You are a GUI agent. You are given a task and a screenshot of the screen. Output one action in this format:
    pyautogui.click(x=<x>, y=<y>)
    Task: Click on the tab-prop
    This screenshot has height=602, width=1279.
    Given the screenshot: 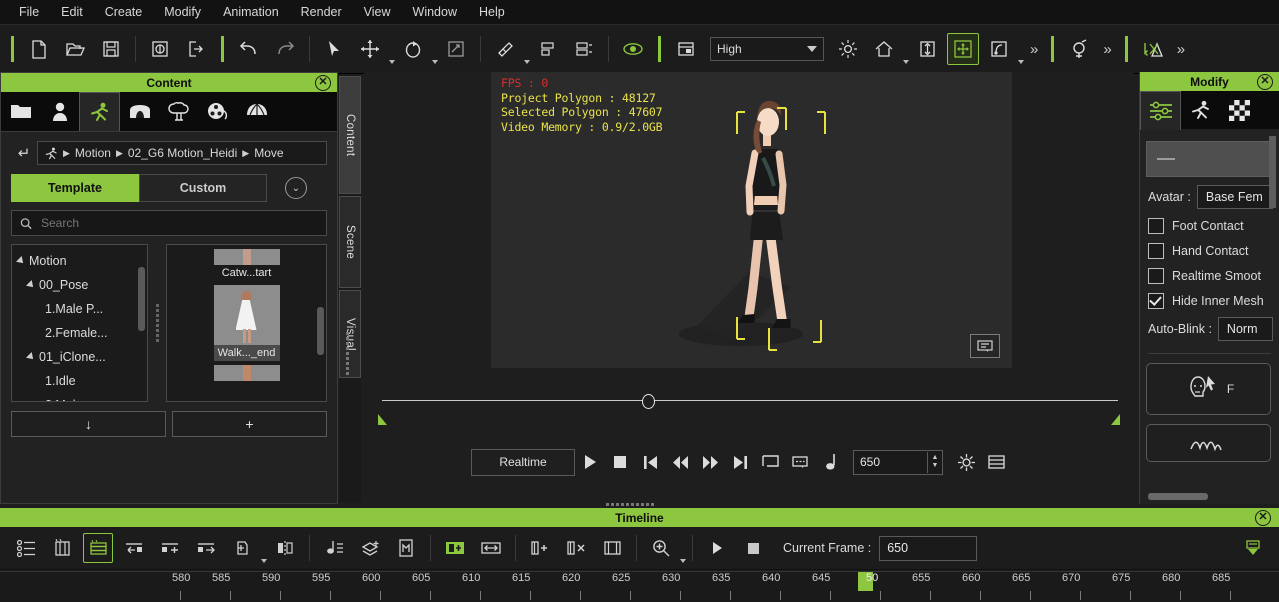 What is the action you would take?
    pyautogui.click(x=178, y=112)
    